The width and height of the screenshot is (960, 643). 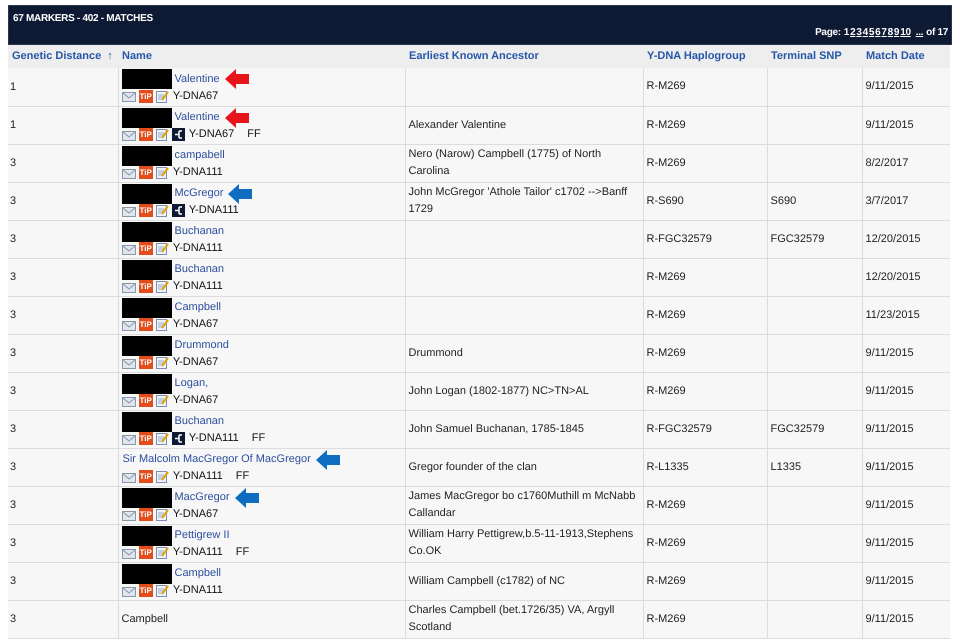 What do you see at coordinates (828, 33) in the screenshot?
I see `pager-label: Page:` at bounding box center [828, 33].